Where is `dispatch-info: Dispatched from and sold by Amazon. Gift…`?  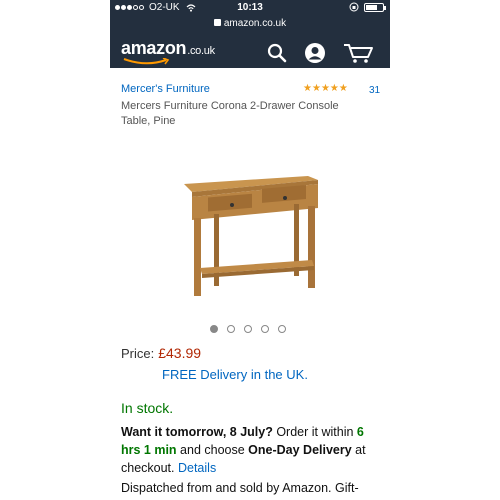 dispatch-info: Dispatched from and sold by Amazon. Gift… is located at coordinates (240, 488).